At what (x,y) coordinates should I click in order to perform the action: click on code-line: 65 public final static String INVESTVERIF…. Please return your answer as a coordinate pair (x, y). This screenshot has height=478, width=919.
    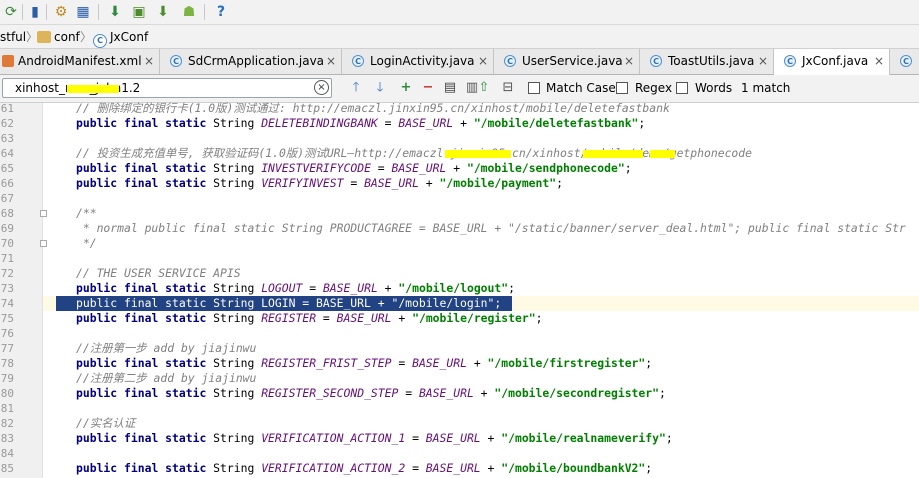
    Looking at the image, I should click on (459, 168).